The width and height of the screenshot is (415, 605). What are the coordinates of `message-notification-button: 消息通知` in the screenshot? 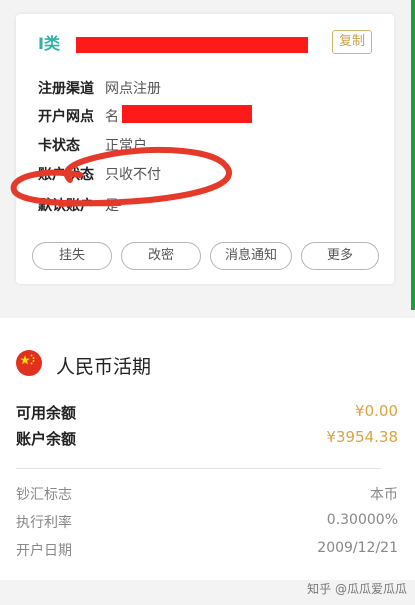 It's located at (251, 256).